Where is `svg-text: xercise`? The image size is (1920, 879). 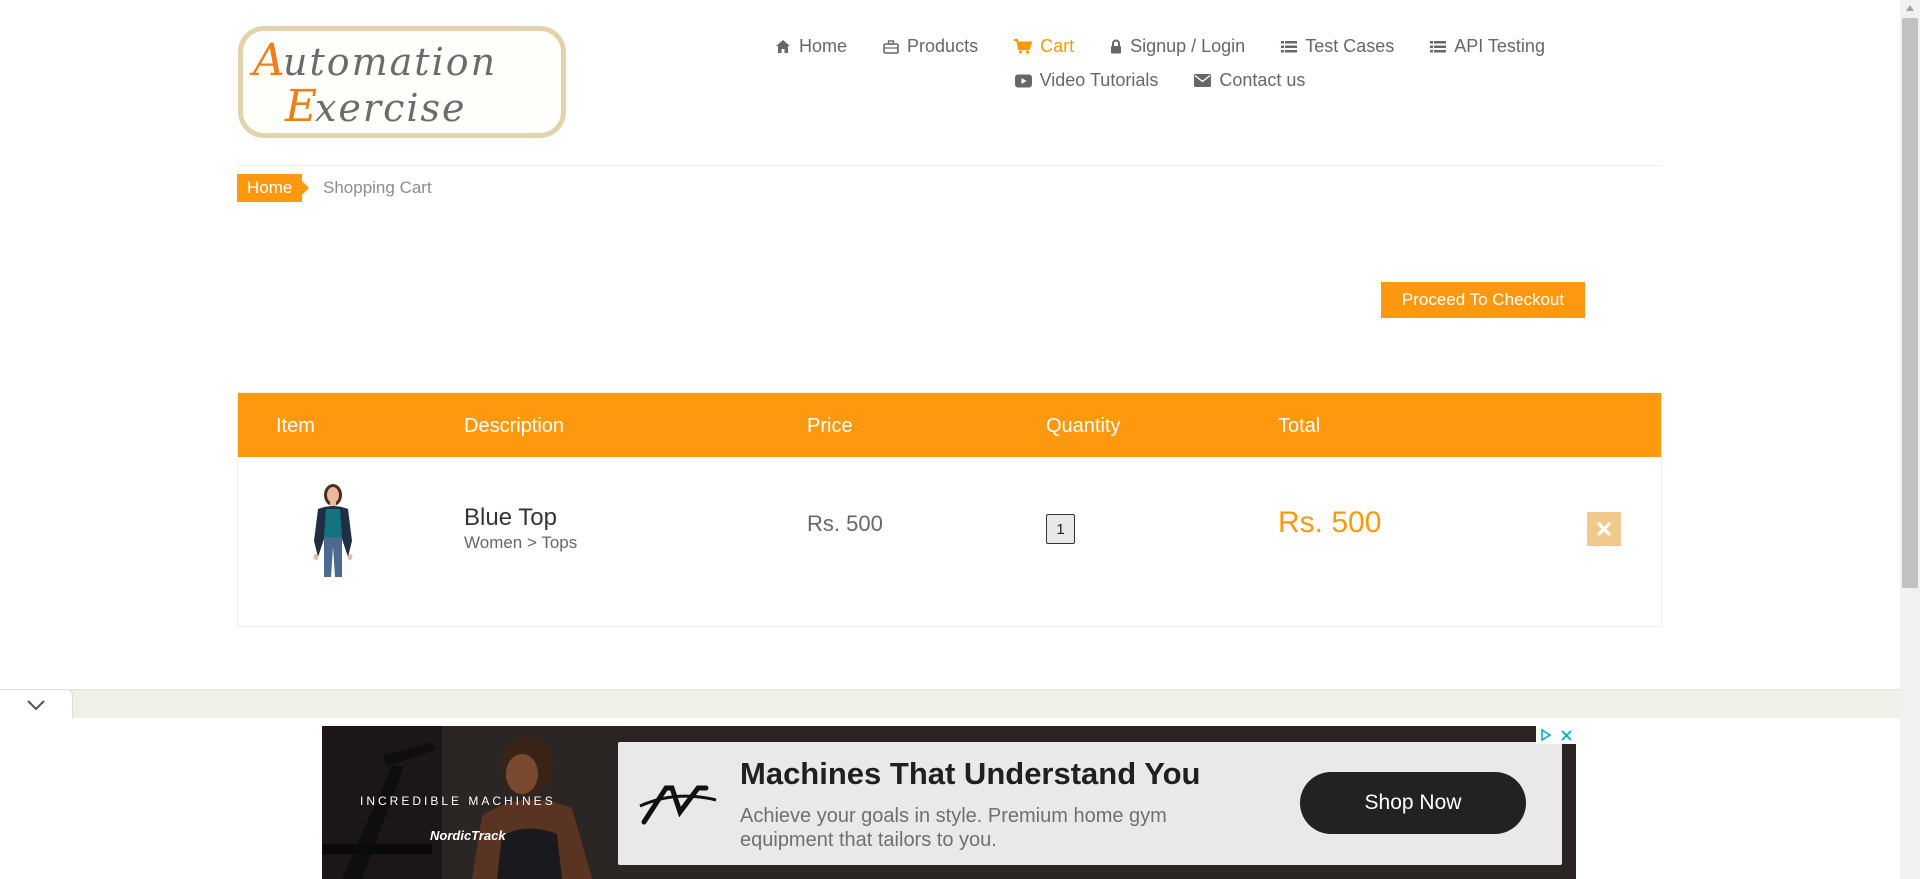 svg-text: xercise is located at coordinates (391, 108).